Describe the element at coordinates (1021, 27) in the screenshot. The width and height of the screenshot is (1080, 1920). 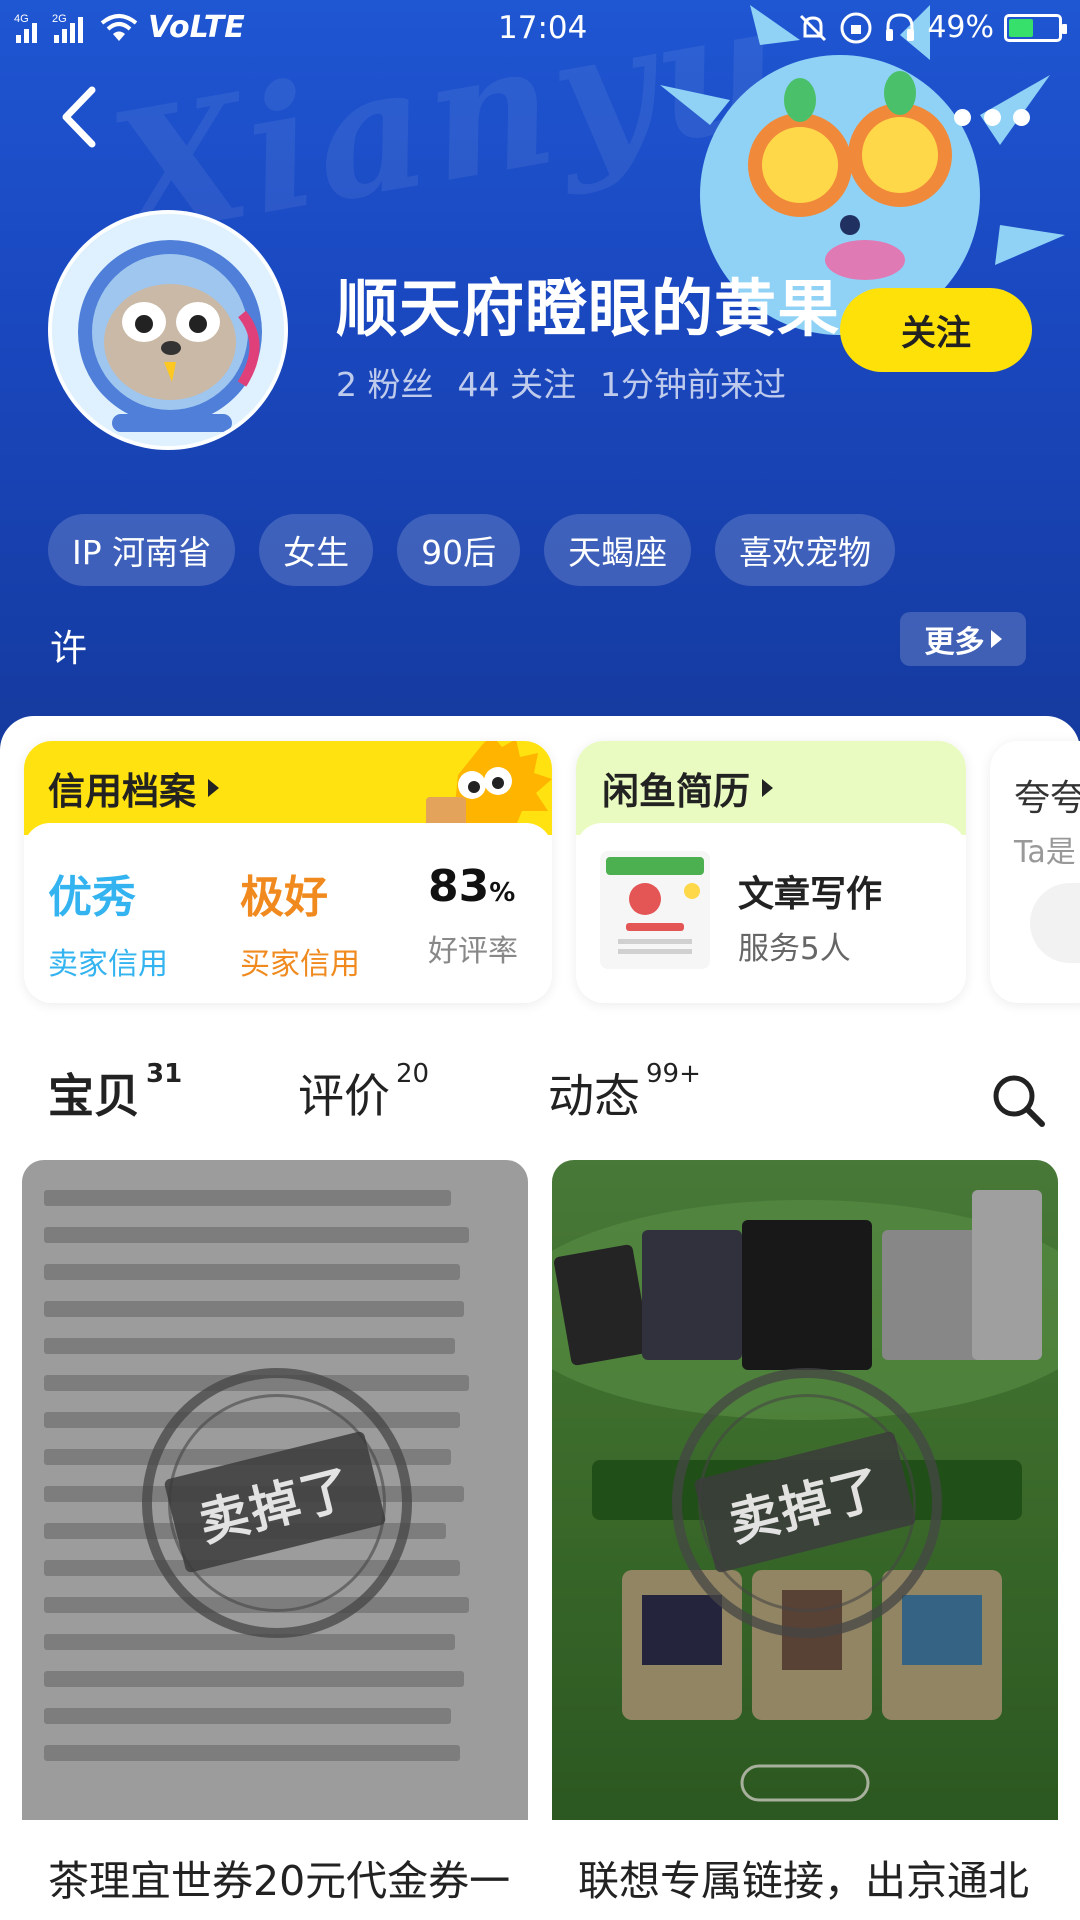
I see `battery-level` at that location.